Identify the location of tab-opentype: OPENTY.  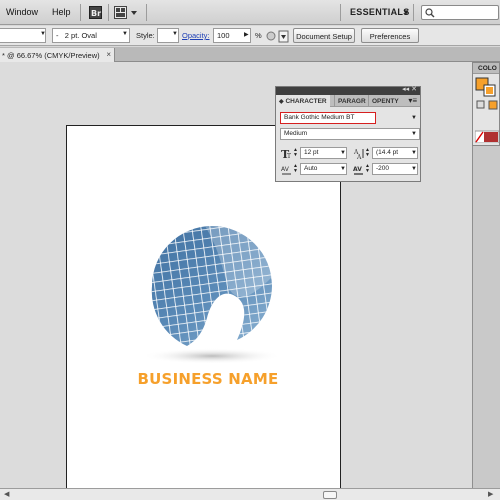
(385, 101).